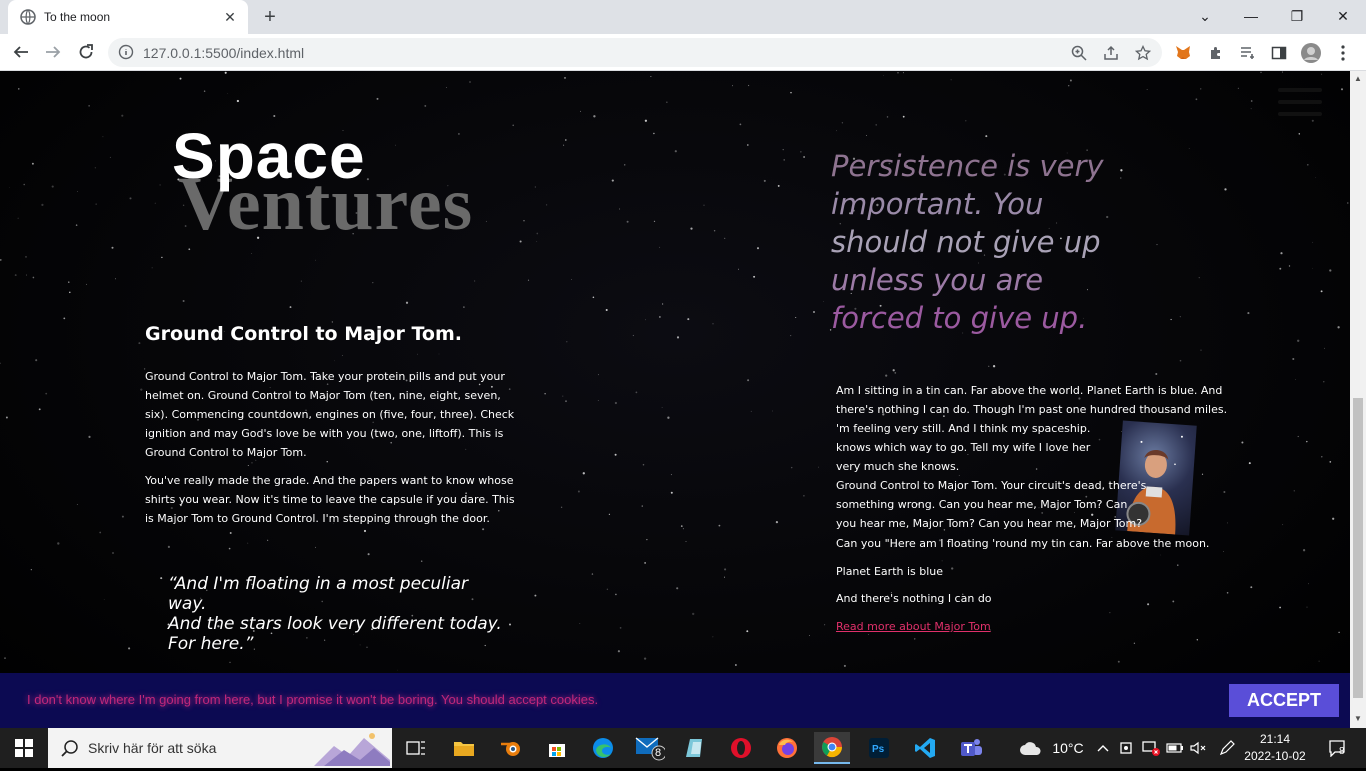  I want to click on scroll-up-arrow-icon: ▲, so click(1358, 79).